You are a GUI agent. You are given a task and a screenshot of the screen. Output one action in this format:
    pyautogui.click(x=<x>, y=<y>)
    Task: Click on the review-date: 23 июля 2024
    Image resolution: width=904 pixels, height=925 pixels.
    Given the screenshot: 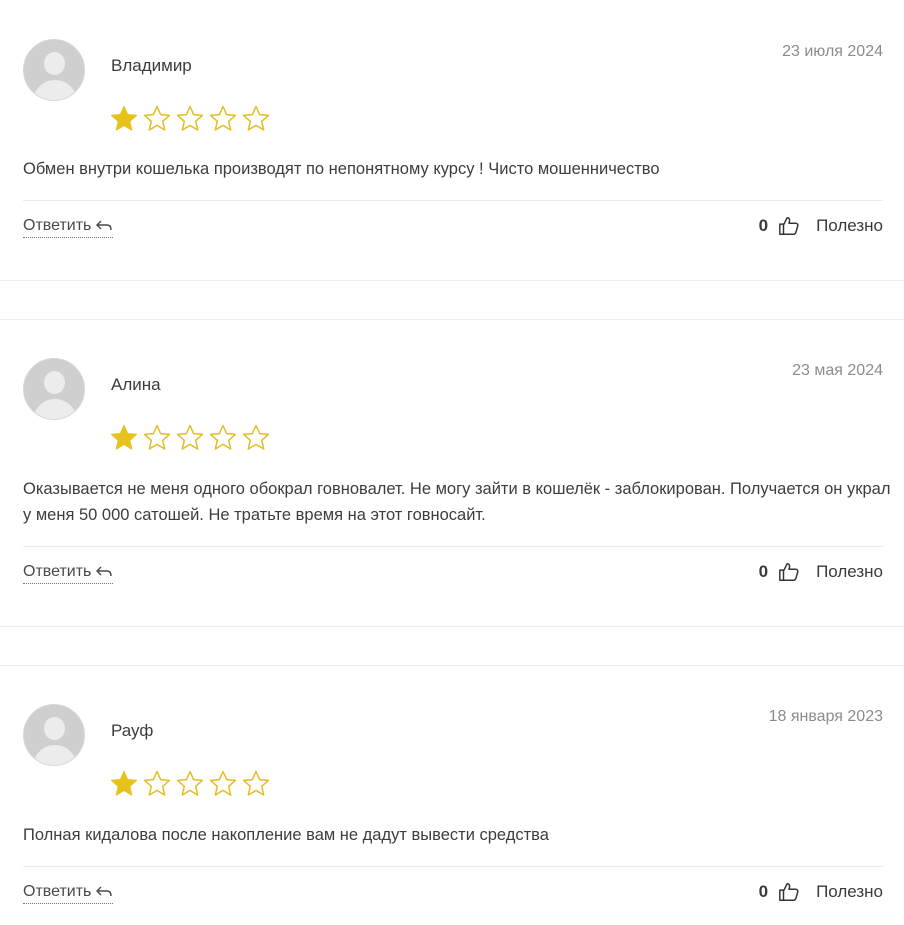 What is the action you would take?
    pyautogui.click(x=832, y=51)
    